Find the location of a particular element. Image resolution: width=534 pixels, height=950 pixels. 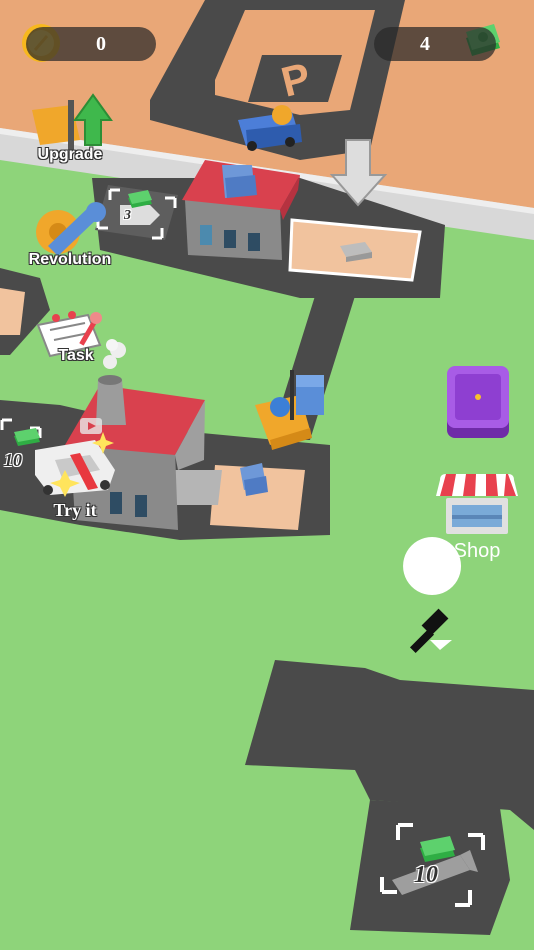

cash-counter: 4 is located at coordinates (435, 44).